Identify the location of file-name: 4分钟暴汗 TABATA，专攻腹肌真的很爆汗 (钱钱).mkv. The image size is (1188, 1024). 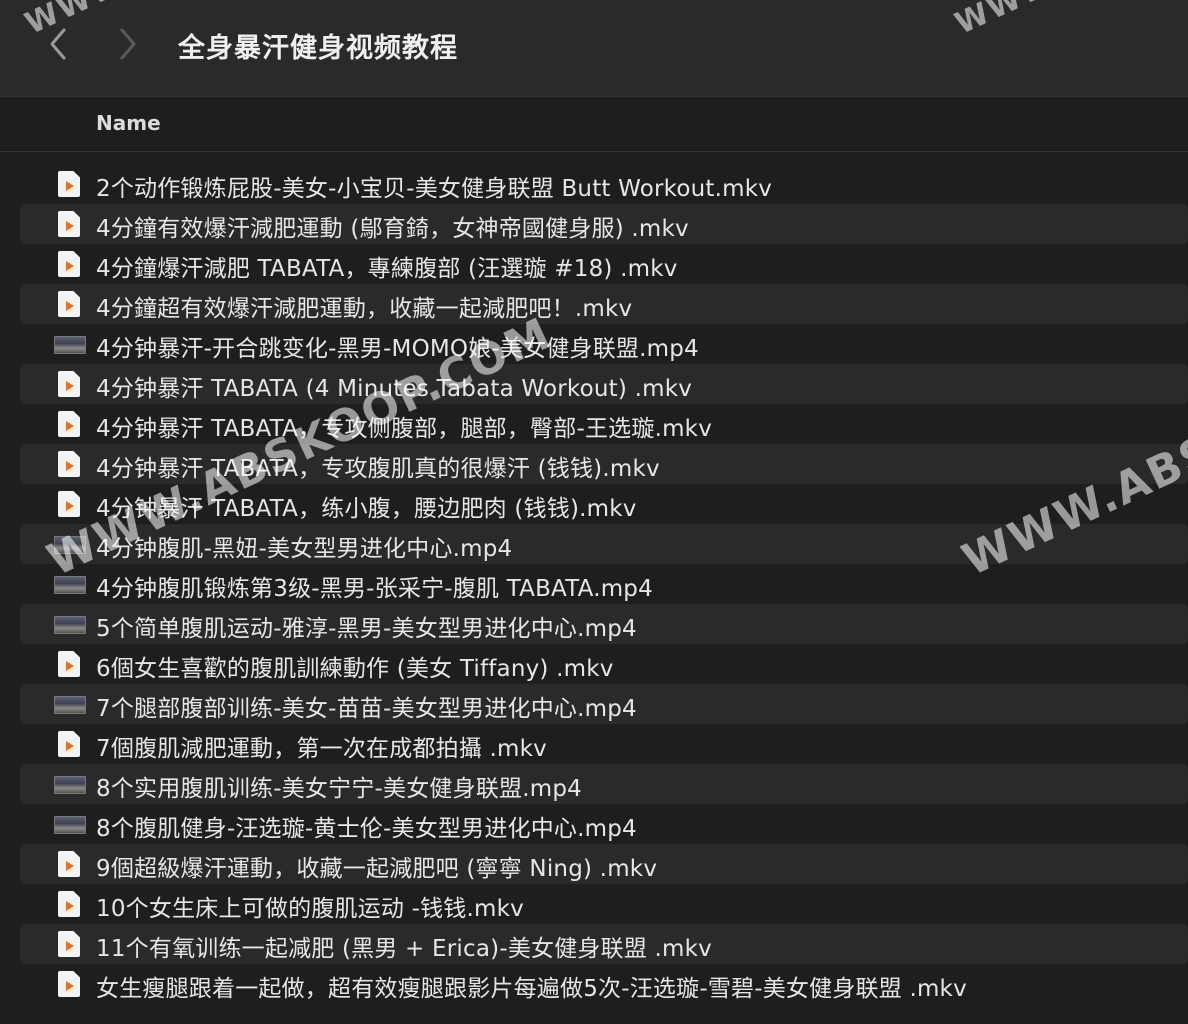
(378, 469).